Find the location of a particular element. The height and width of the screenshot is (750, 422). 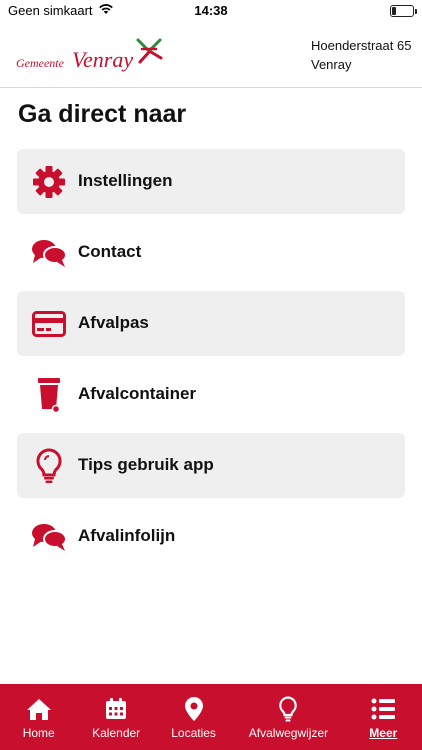

menu-item-instellingen: Instellingen is located at coordinates (211, 181).